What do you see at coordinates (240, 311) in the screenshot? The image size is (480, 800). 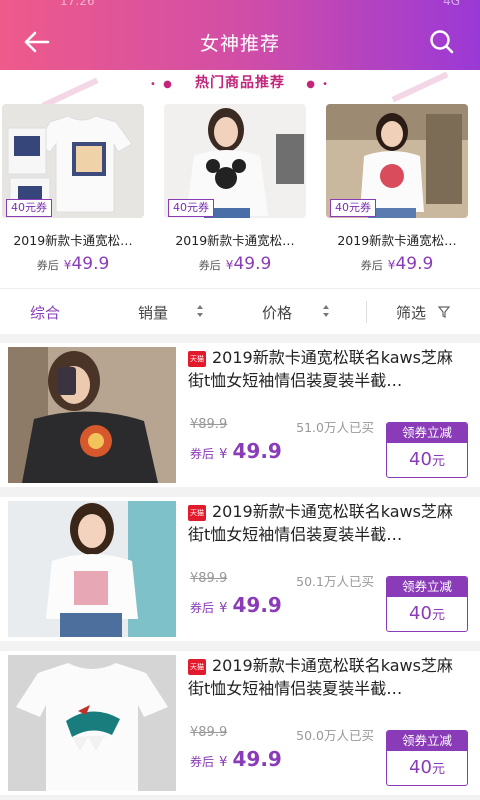 I see `sort-filter-bar: 综合 销量 价格 筛选` at bounding box center [240, 311].